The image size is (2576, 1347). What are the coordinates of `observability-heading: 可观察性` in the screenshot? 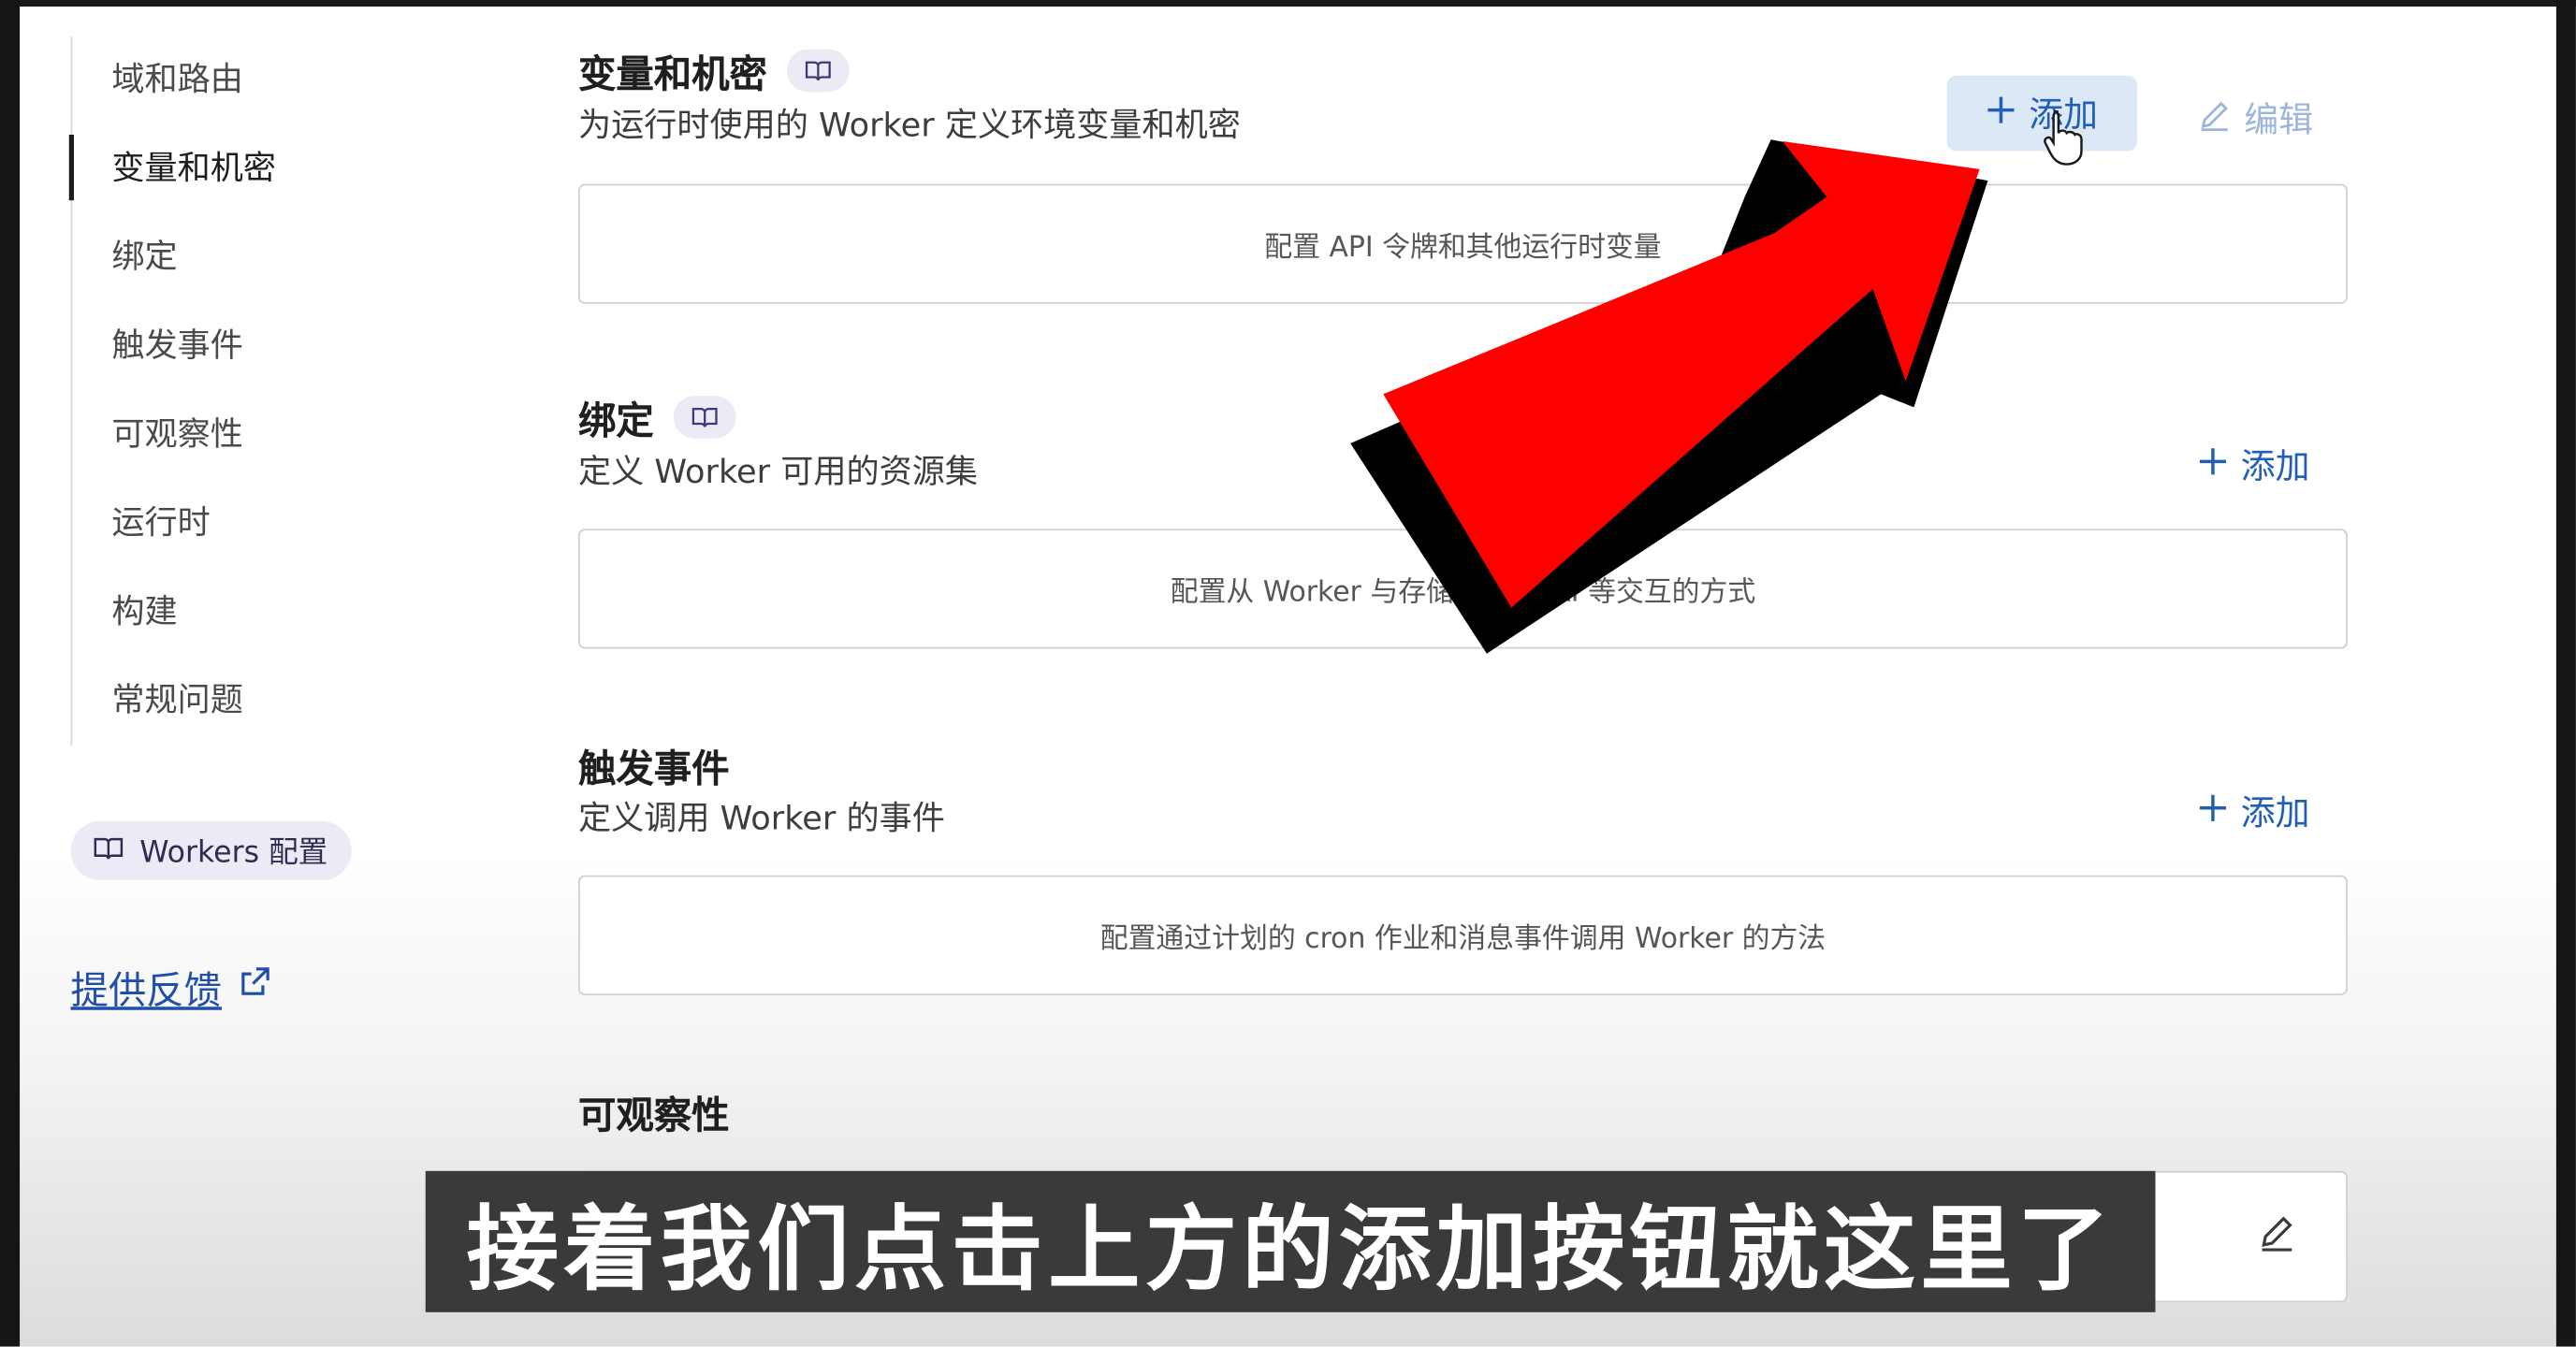 It's located at (654, 1117).